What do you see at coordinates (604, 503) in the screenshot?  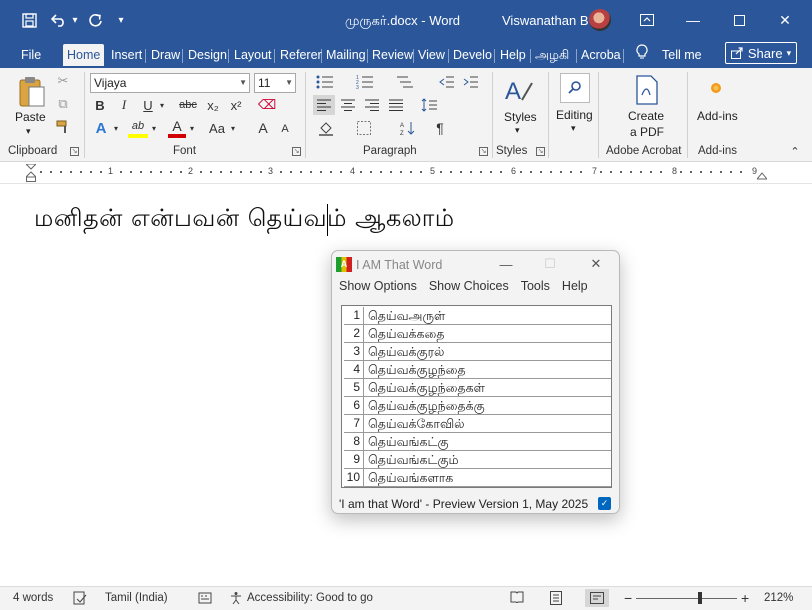 I see `preview-checkbox: ✓` at bounding box center [604, 503].